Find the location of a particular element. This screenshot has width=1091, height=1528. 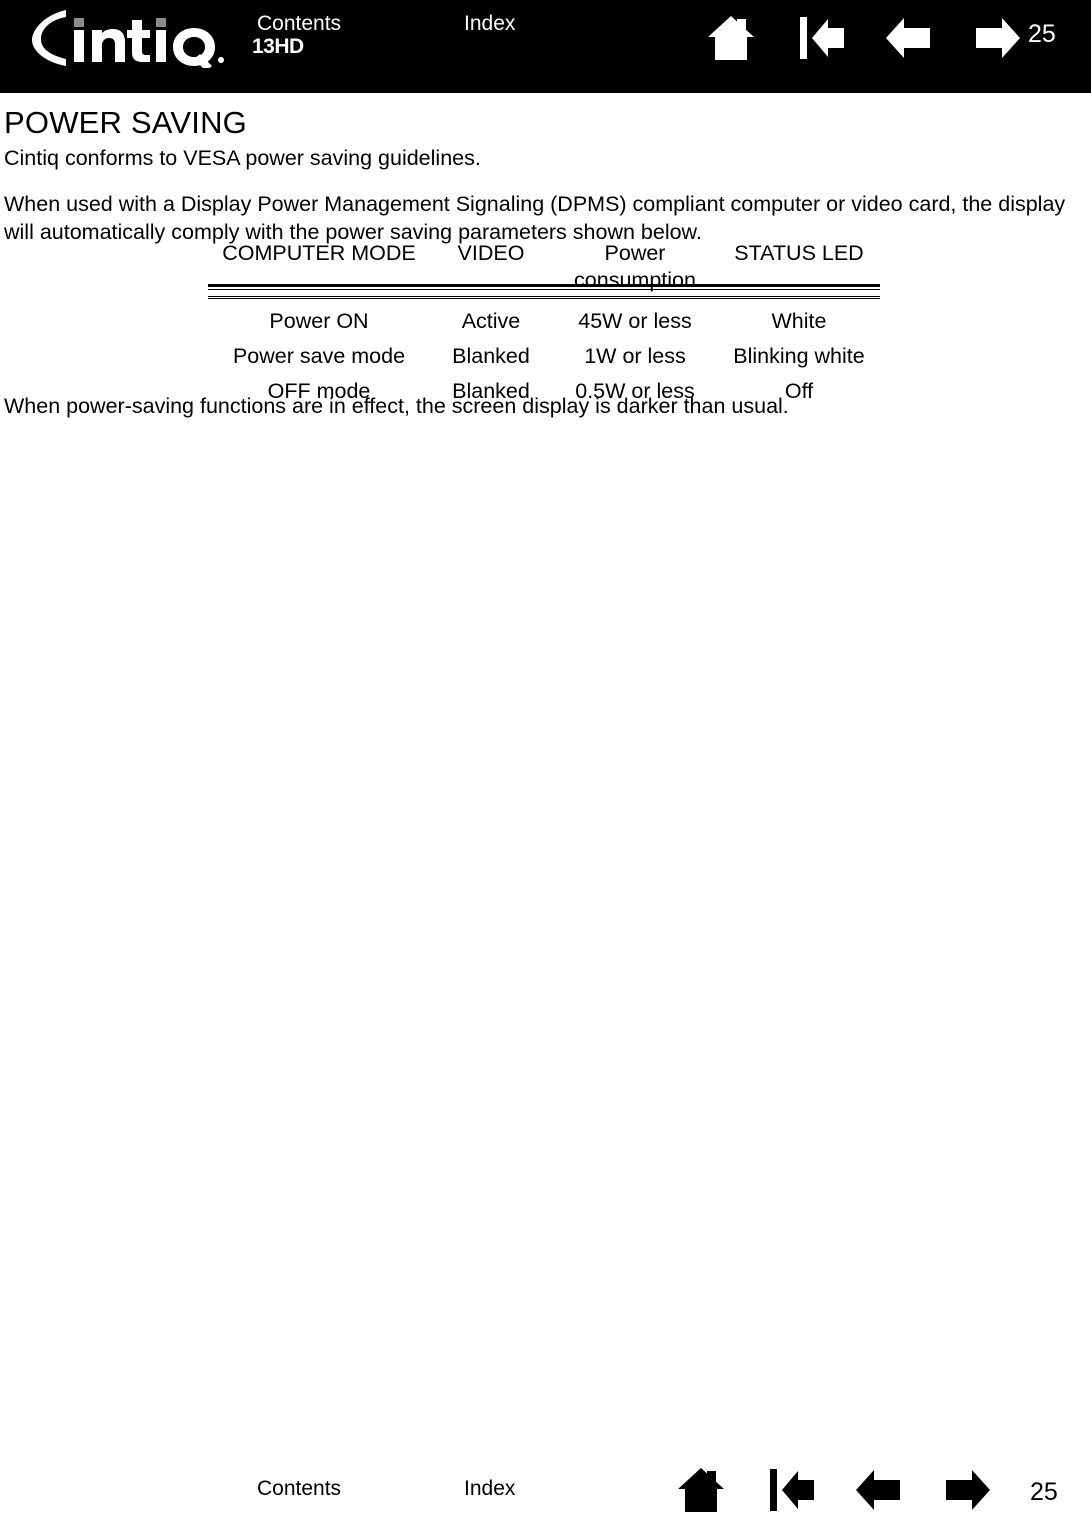

footer-contents-link: Contents is located at coordinates (299, 1489).